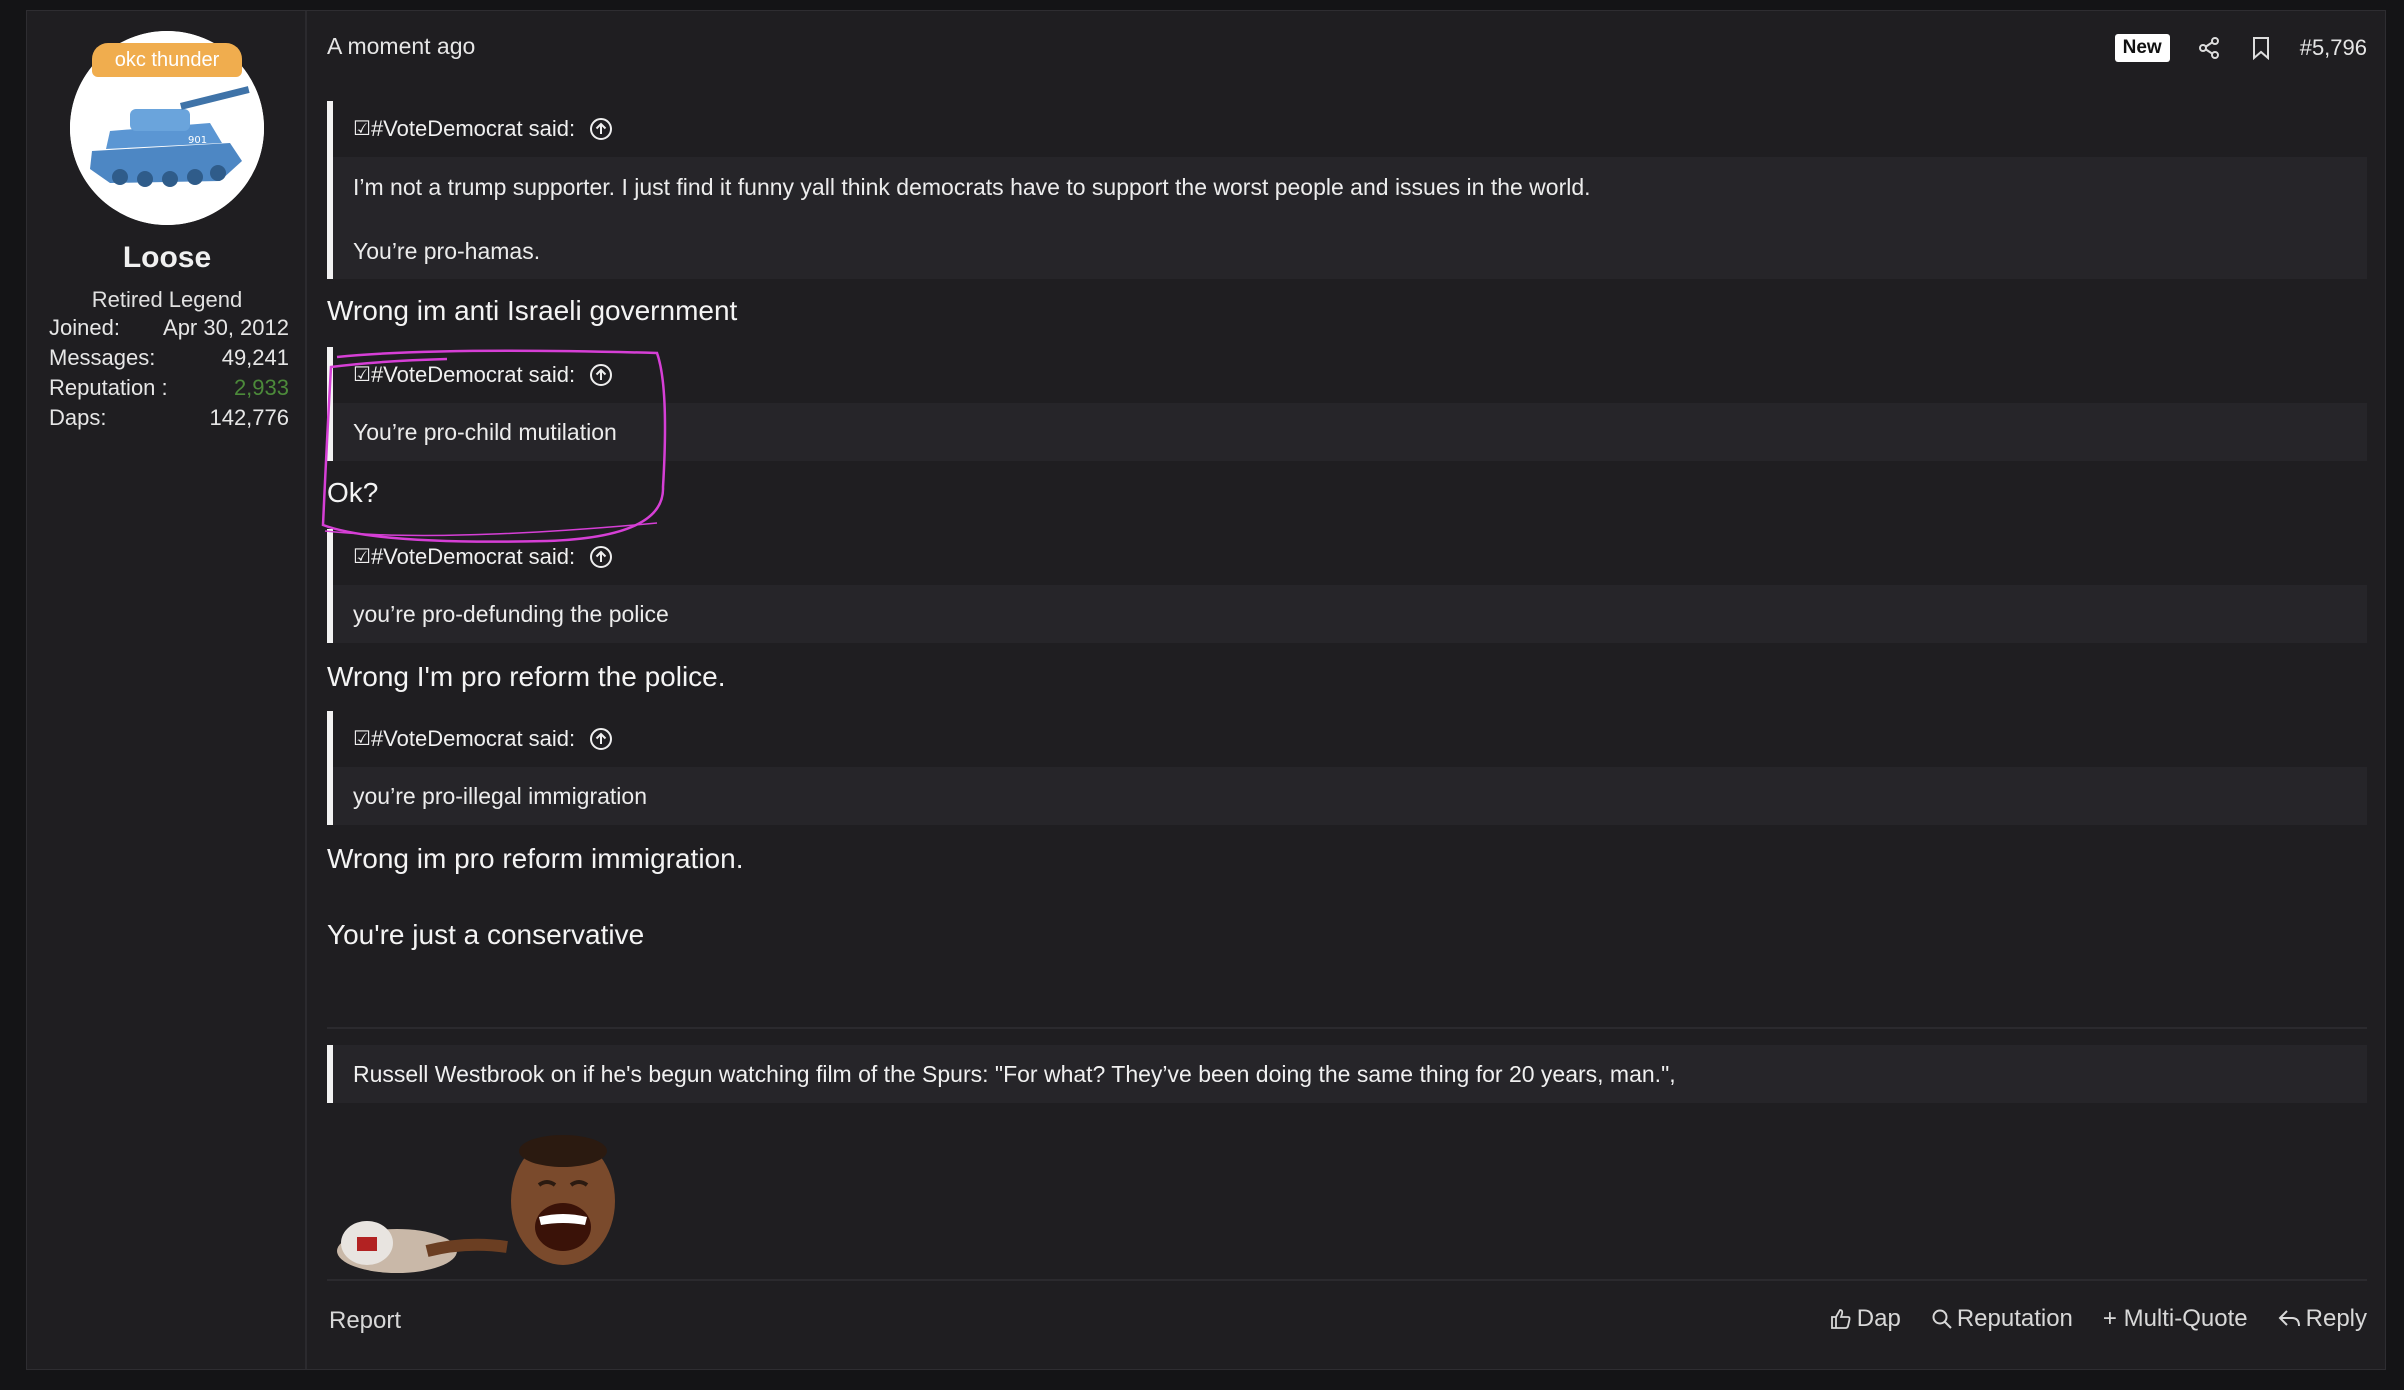  What do you see at coordinates (169, 420) in the screenshot?
I see `stat-daps: Daps: 142,776` at bounding box center [169, 420].